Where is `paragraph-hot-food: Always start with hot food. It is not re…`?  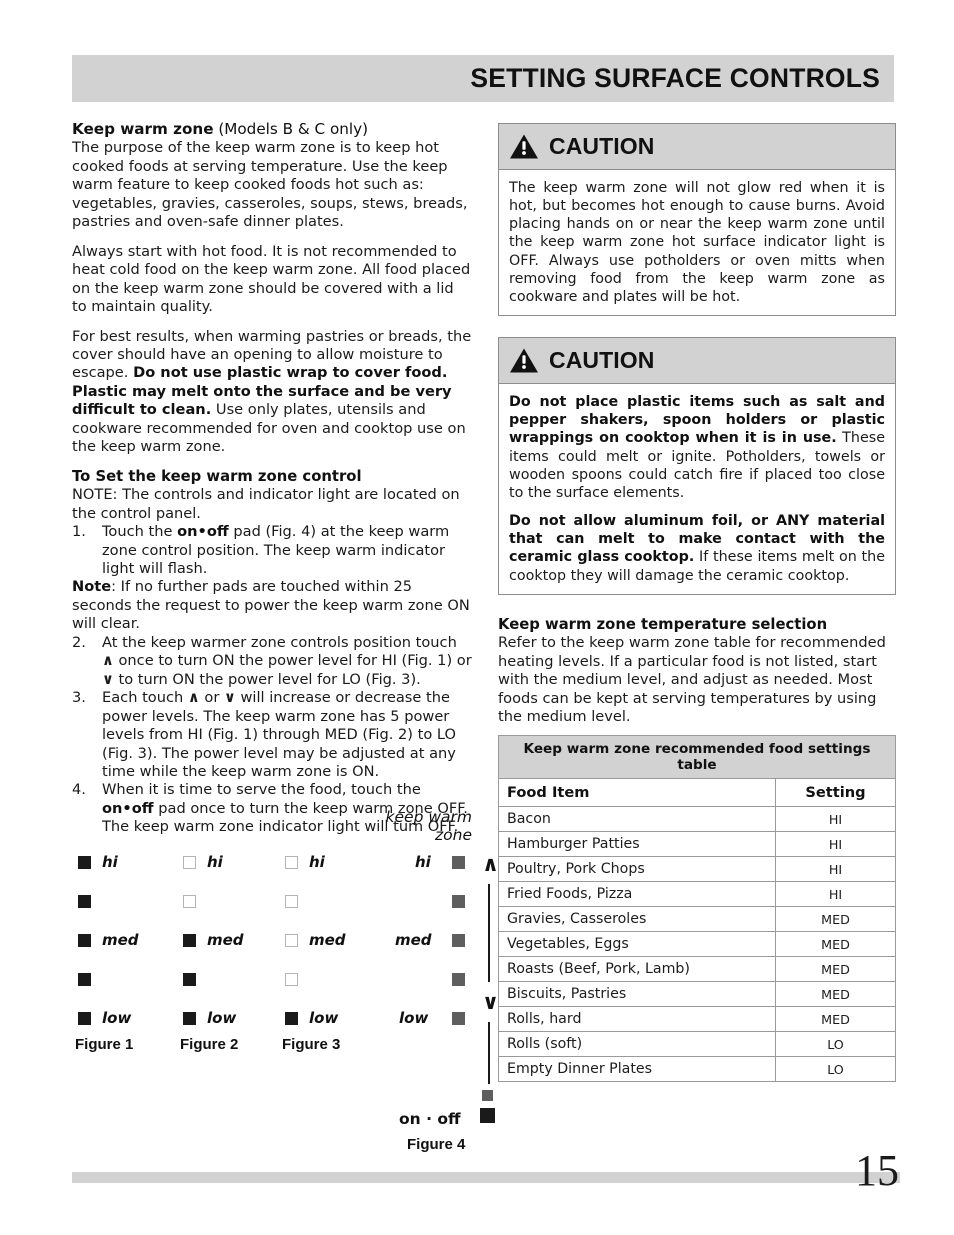 paragraph-hot-food: Always start with hot food. It is not re… is located at coordinates (271, 279).